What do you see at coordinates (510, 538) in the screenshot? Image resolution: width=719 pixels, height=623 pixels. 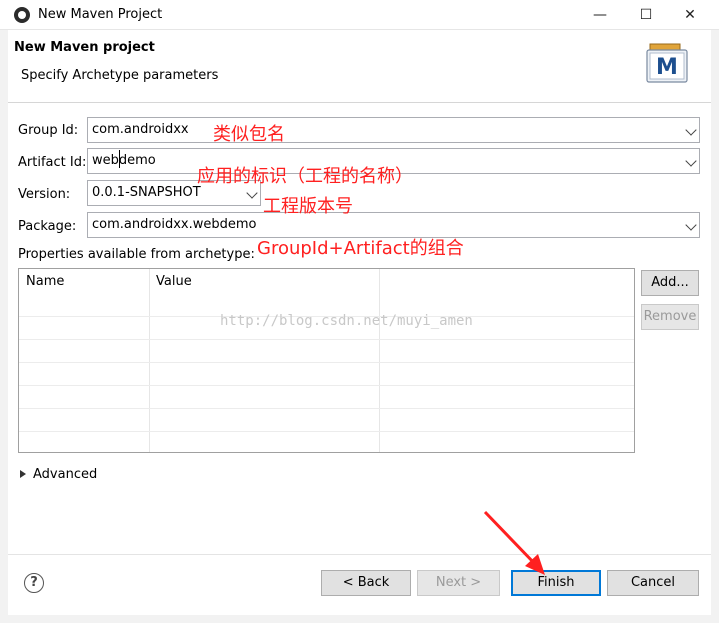 I see `annotation-arrow-line` at bounding box center [510, 538].